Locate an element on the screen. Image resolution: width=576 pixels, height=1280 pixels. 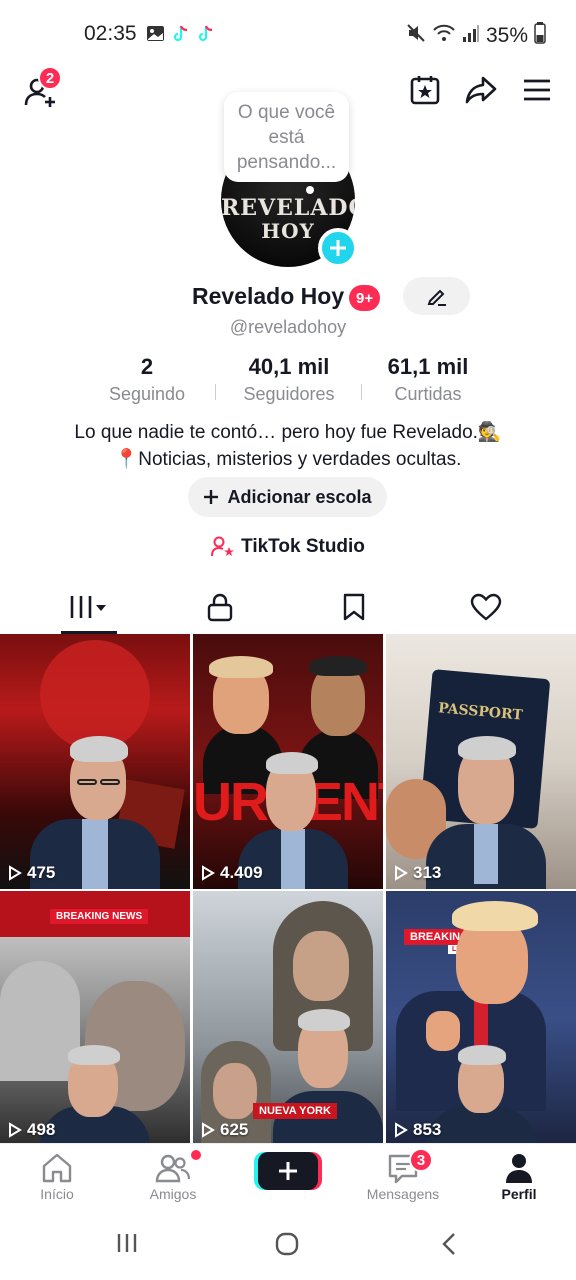
video-view-count: 853 is located at coordinates (417, 1130).